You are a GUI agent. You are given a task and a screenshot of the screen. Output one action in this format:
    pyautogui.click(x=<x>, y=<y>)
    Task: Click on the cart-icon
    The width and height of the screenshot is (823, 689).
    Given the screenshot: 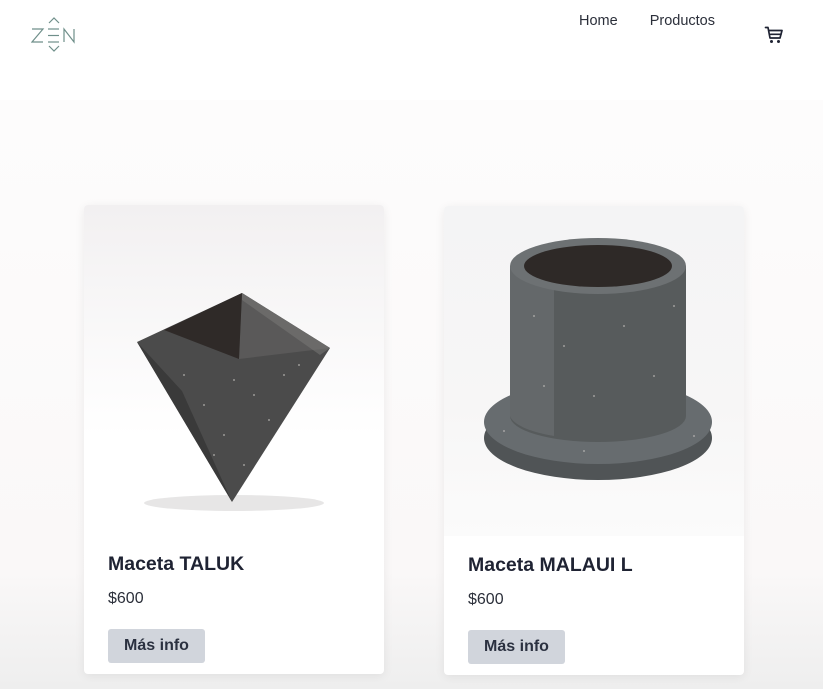 What is the action you would take?
    pyautogui.click(x=774, y=35)
    